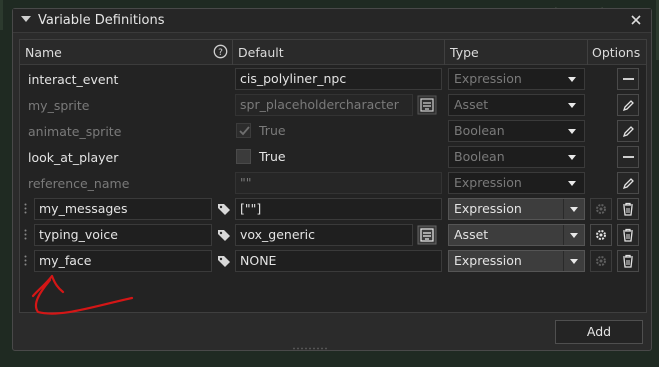  Describe the element at coordinates (123, 235) in the screenshot. I see `variable-name-field: typing_voice` at that location.